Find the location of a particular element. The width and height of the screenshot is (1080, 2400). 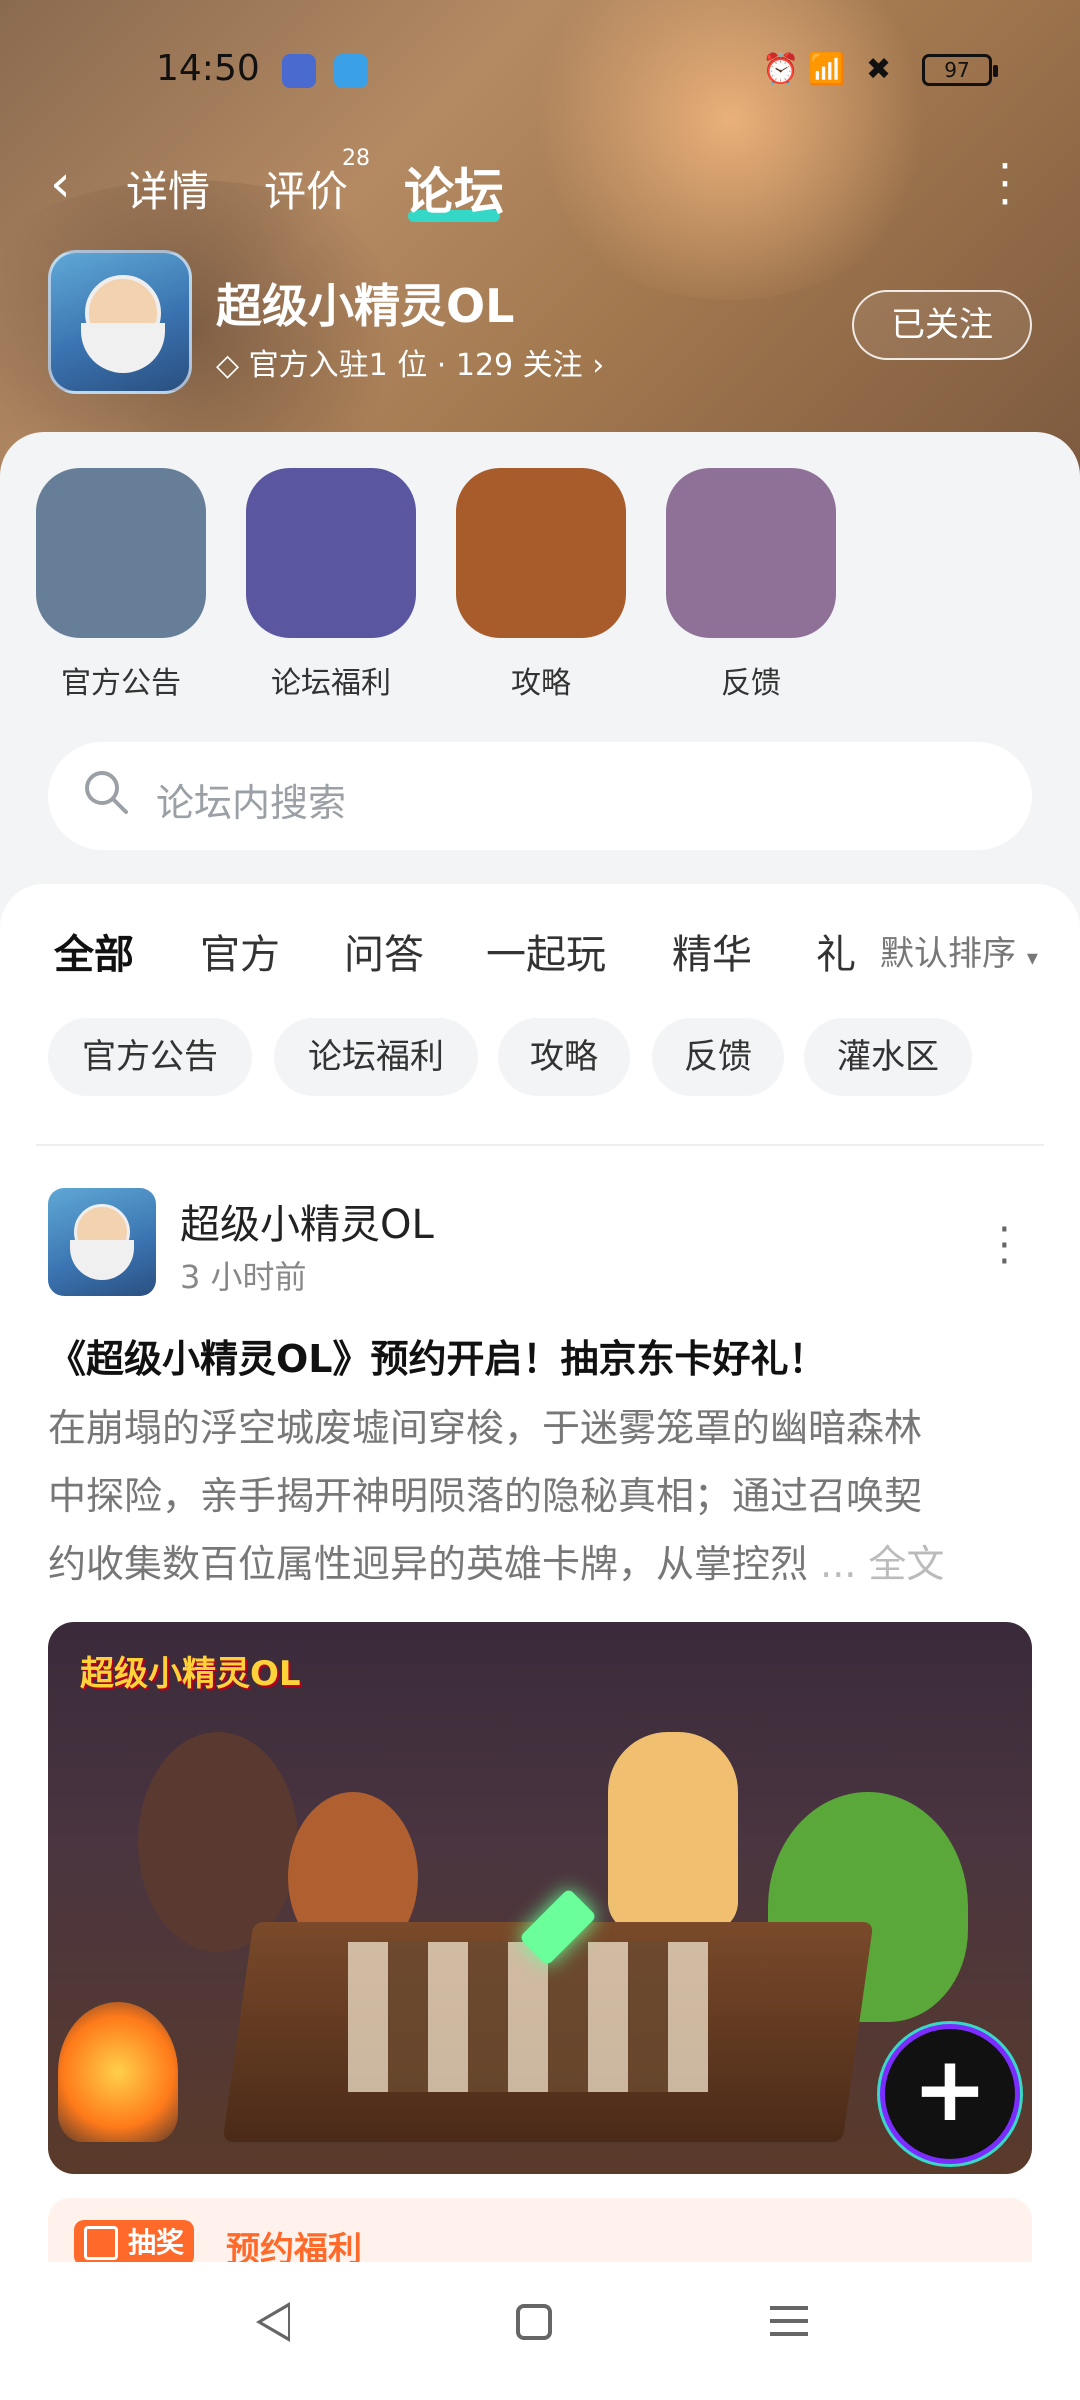

app-title: 超级小精灵OL is located at coordinates (365, 306).